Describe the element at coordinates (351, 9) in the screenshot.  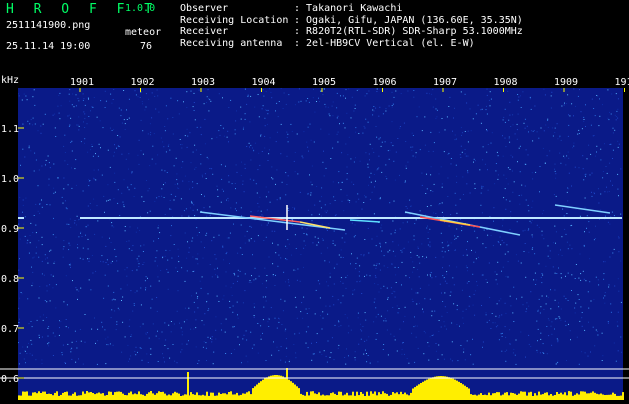
I see `info-row-observer: Observer: Takanori Kawachi` at that location.